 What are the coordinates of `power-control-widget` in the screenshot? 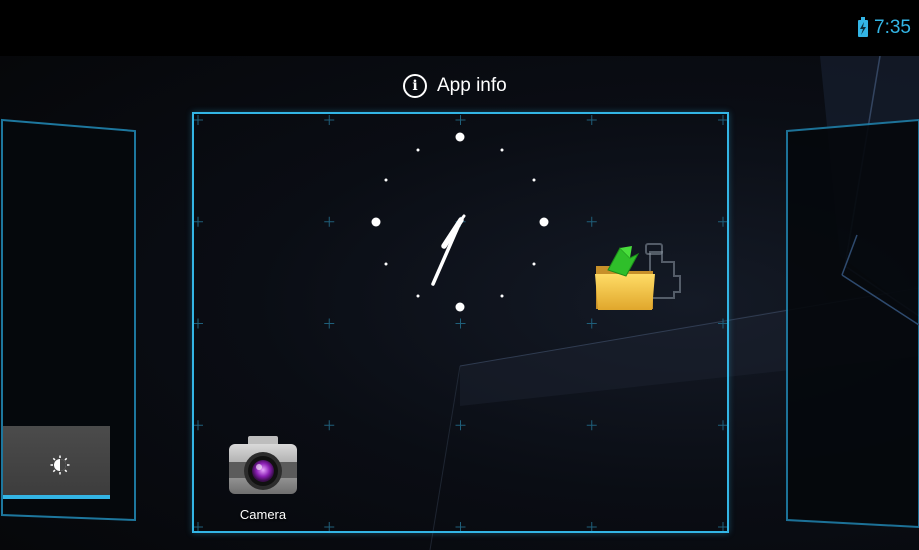 It's located at (56, 462).